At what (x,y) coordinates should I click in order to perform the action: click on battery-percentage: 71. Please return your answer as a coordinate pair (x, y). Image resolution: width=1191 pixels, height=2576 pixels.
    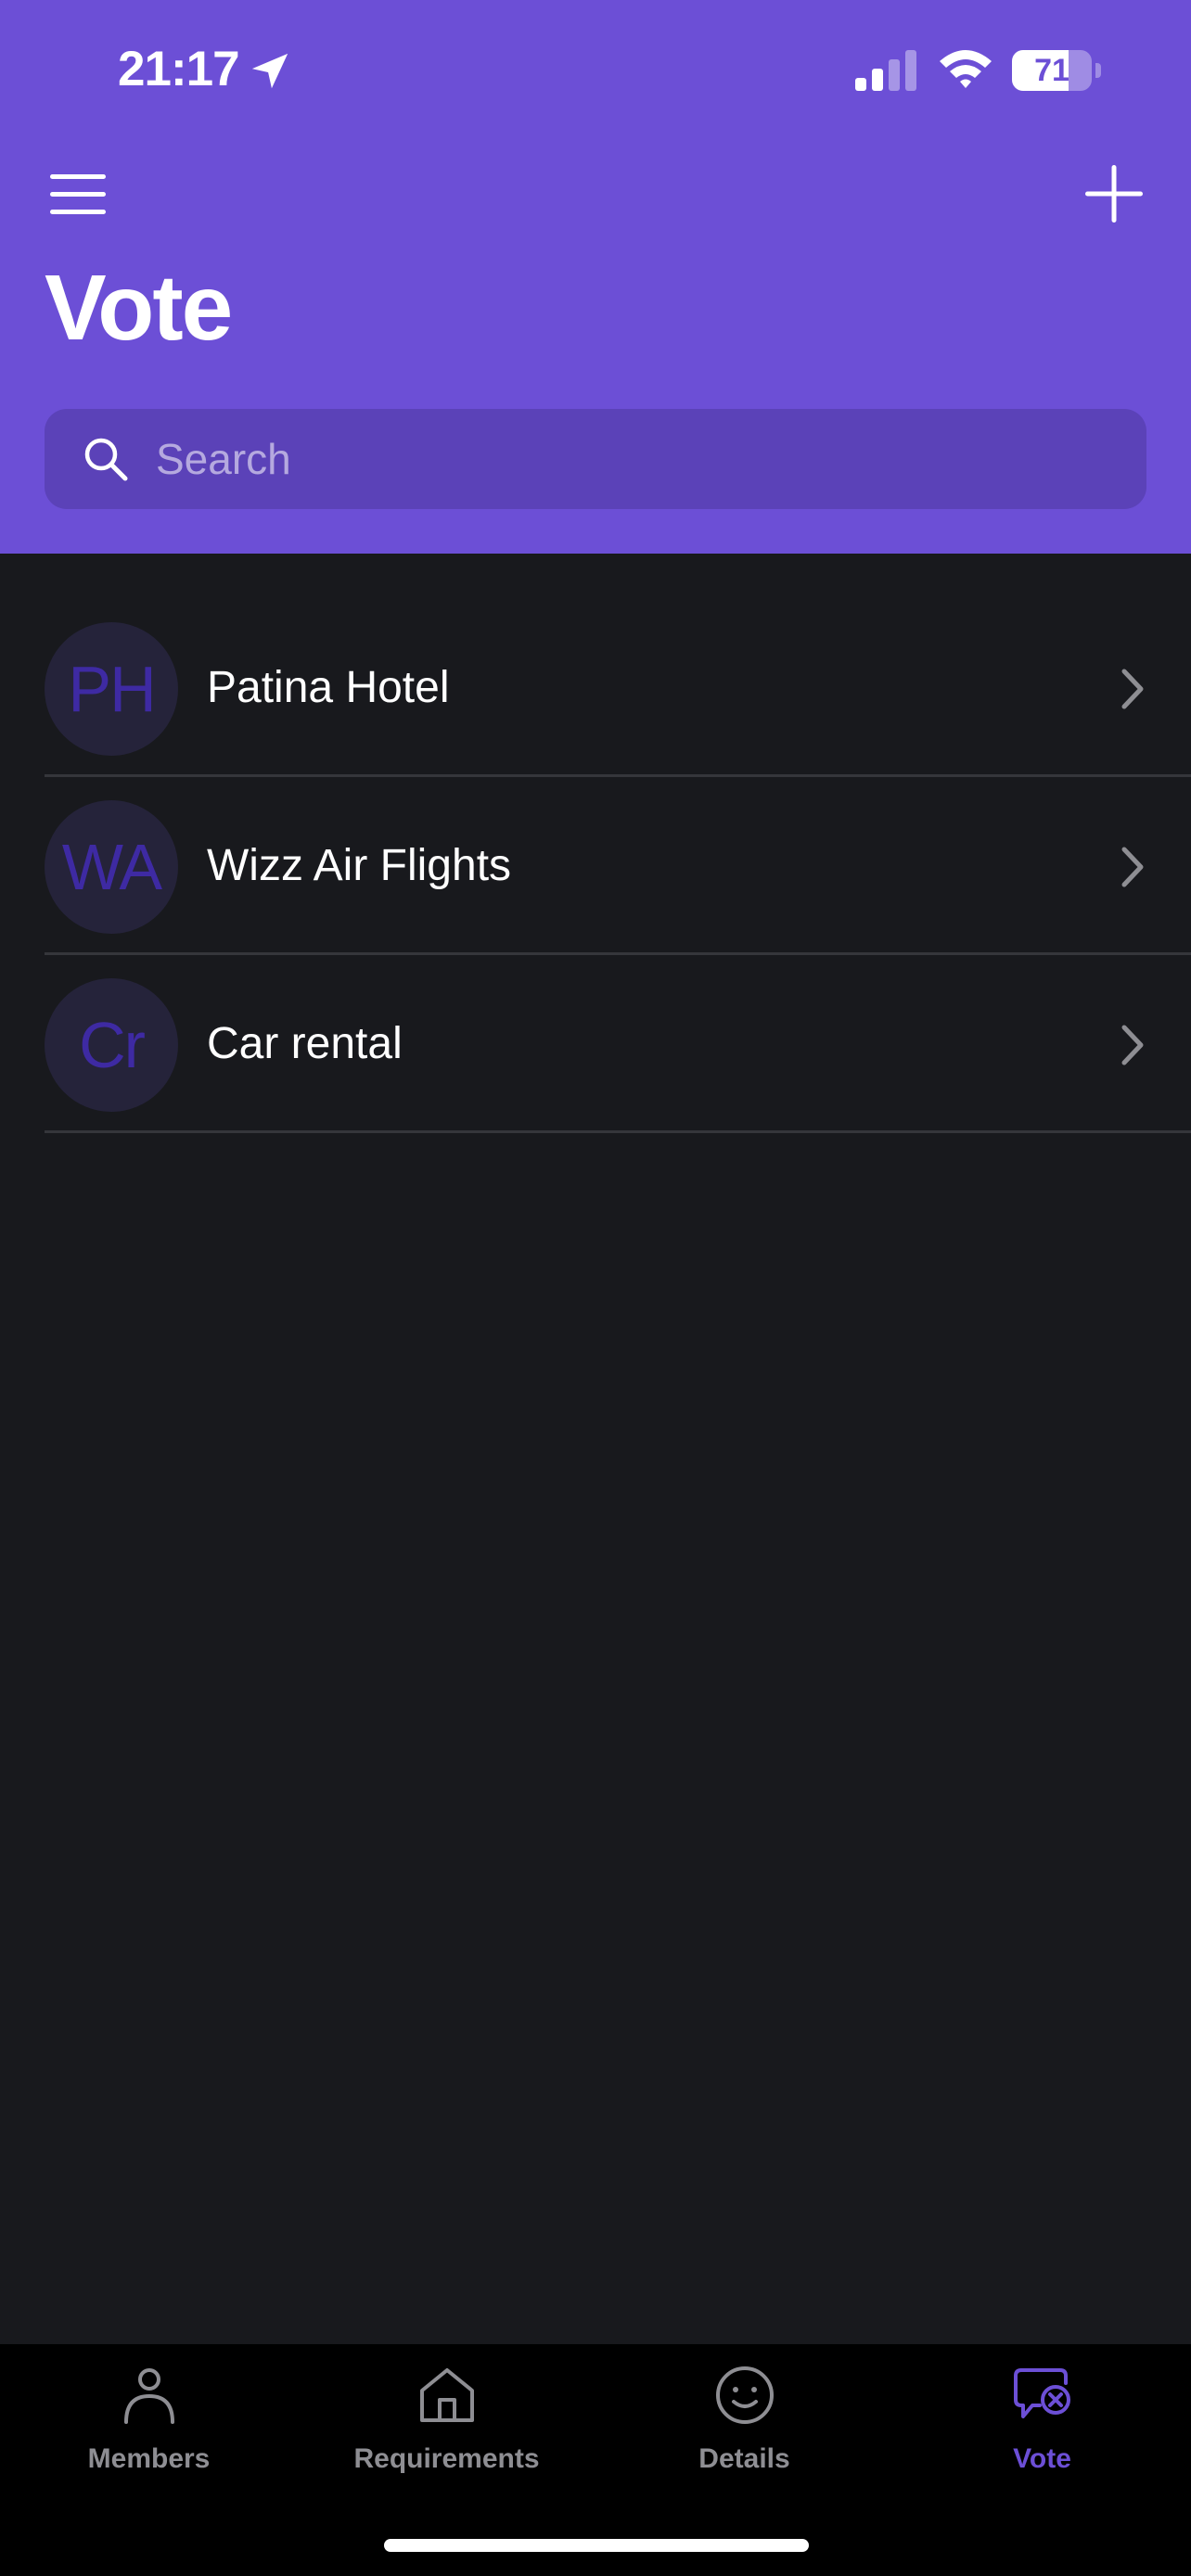
    Looking at the image, I should click on (1051, 71).